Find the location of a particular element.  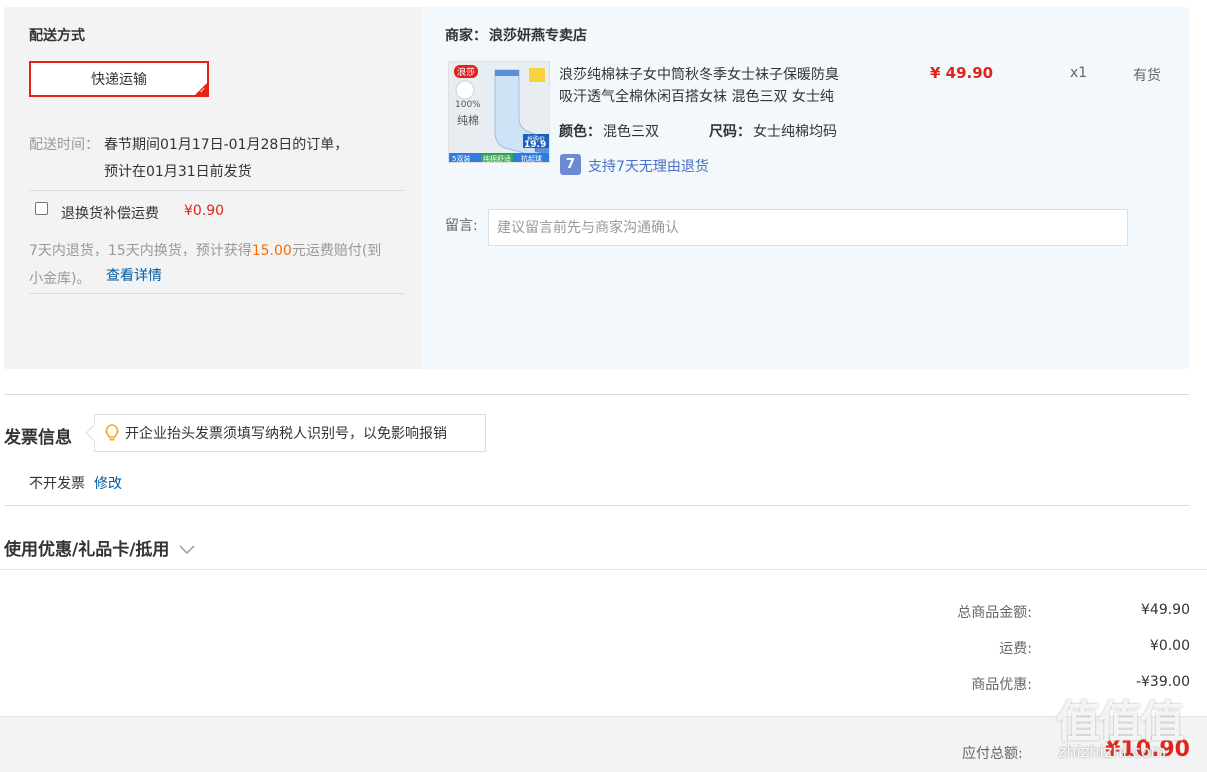

watermark-logo: 值值值 is located at coordinates (1120, 722).